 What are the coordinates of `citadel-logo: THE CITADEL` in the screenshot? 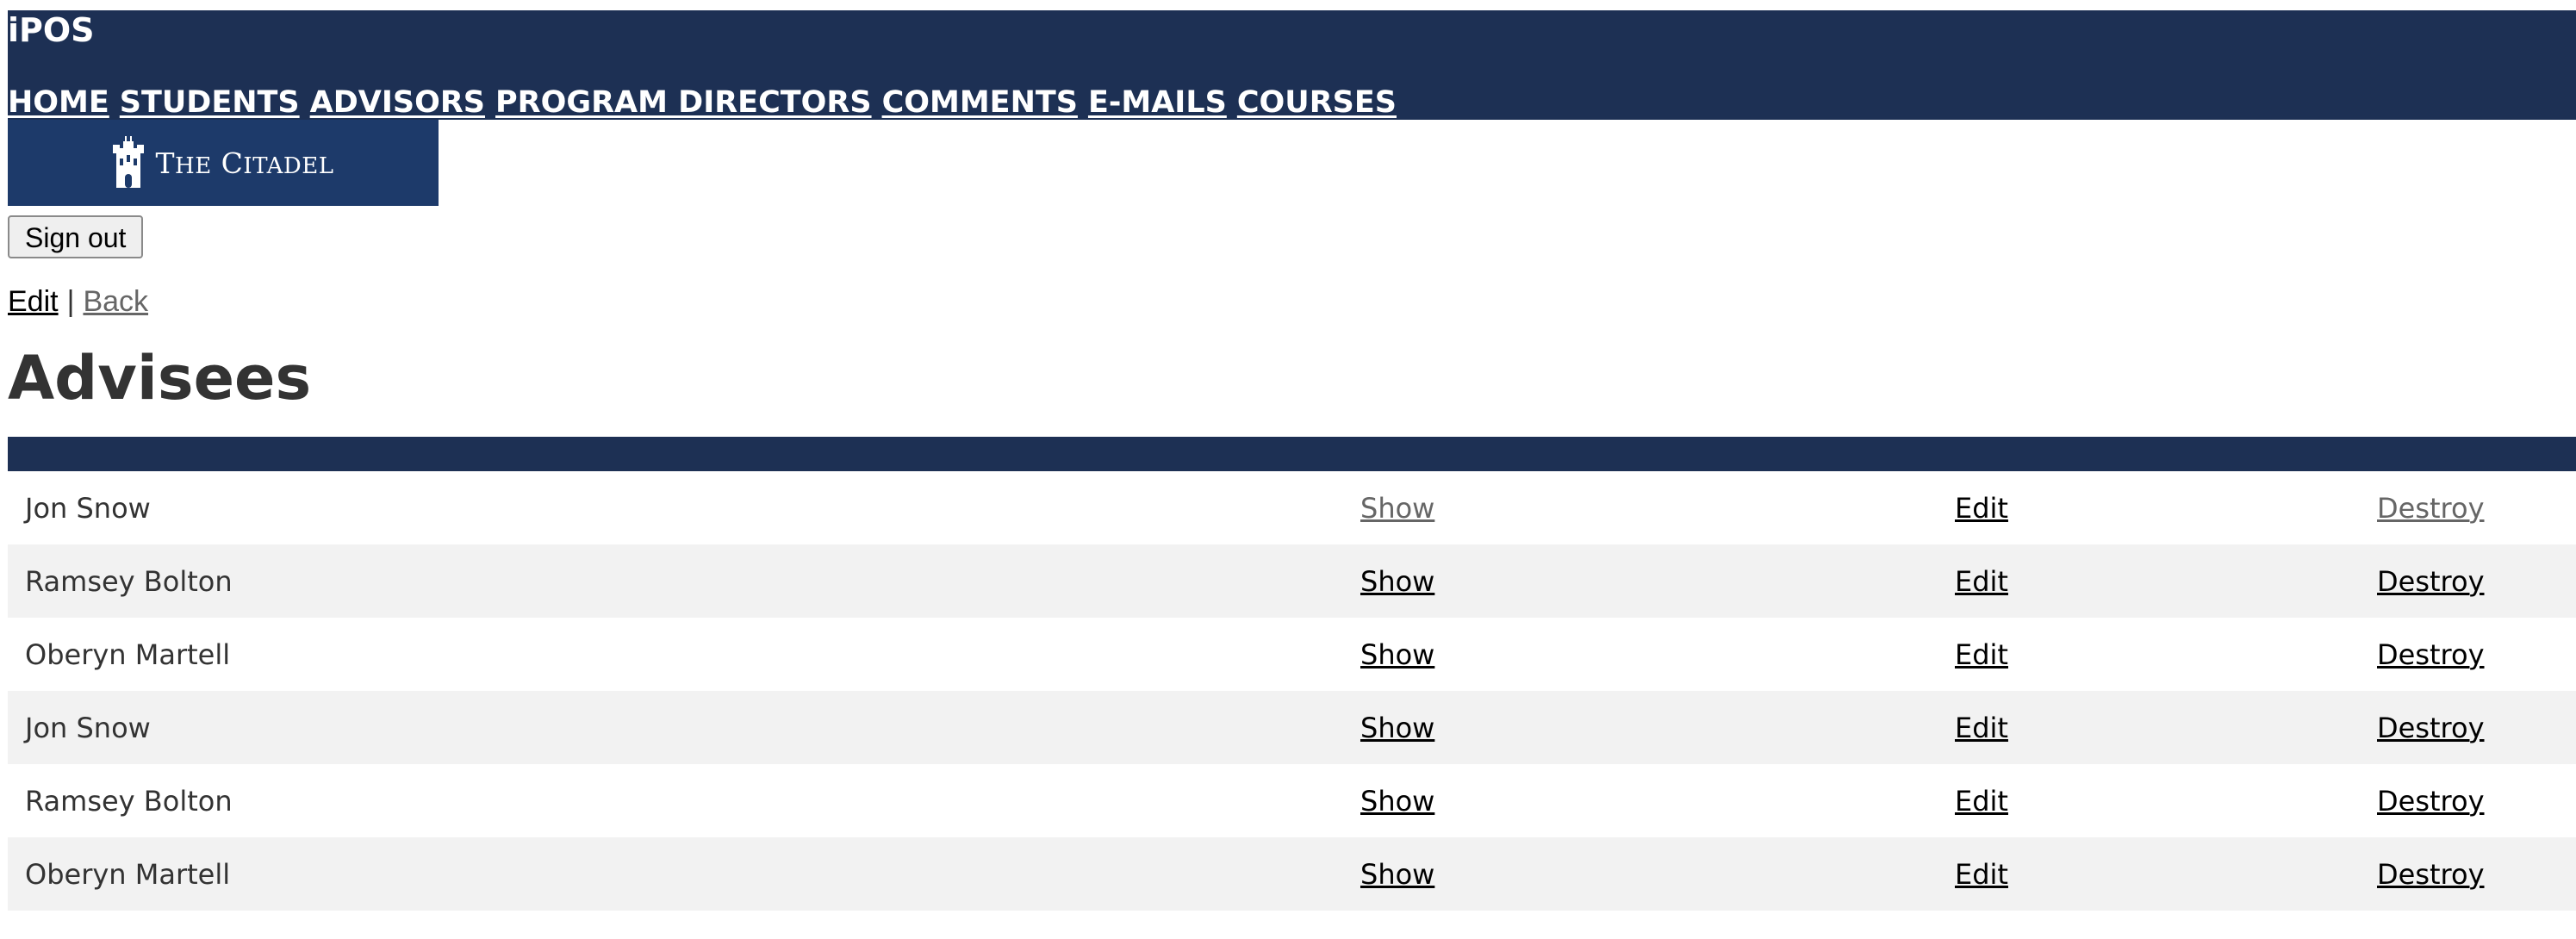 It's located at (224, 163).